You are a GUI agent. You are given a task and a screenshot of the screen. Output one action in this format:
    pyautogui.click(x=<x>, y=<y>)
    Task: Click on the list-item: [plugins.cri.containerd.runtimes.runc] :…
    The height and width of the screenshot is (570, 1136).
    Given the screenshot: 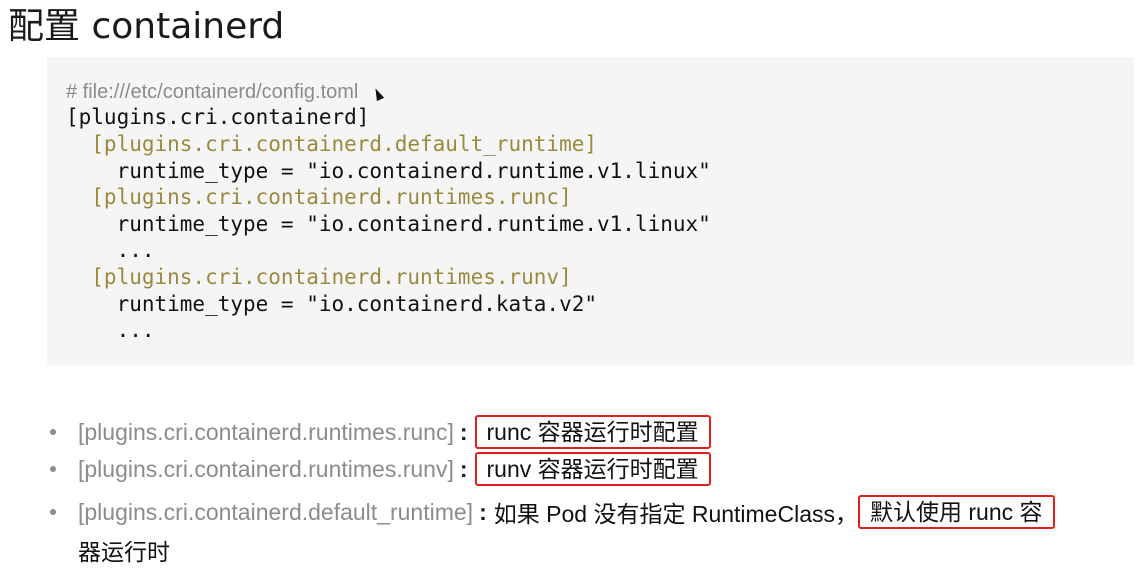 What is the action you would take?
    pyautogui.click(x=380, y=432)
    